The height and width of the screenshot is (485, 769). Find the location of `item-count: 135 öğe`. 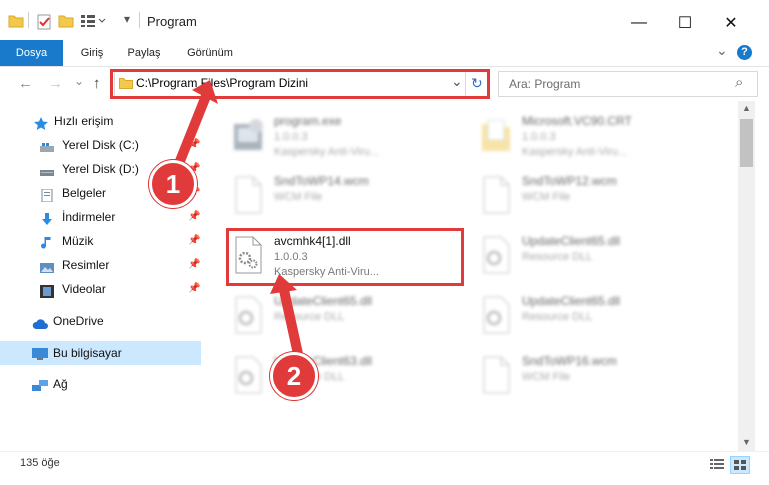

item-count: 135 öğe is located at coordinates (40, 463).